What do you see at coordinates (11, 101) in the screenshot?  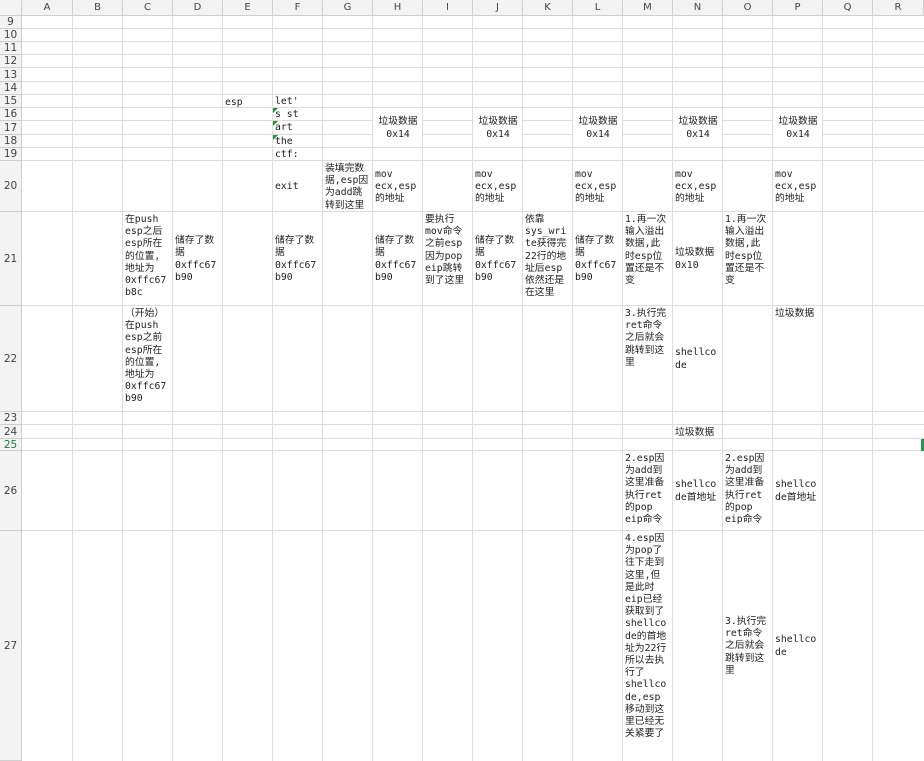 I see `row-header-15: 15` at bounding box center [11, 101].